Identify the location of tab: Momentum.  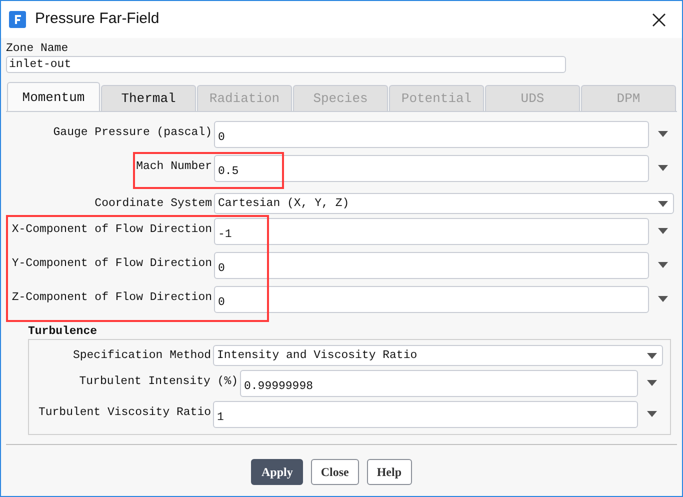
(53, 97).